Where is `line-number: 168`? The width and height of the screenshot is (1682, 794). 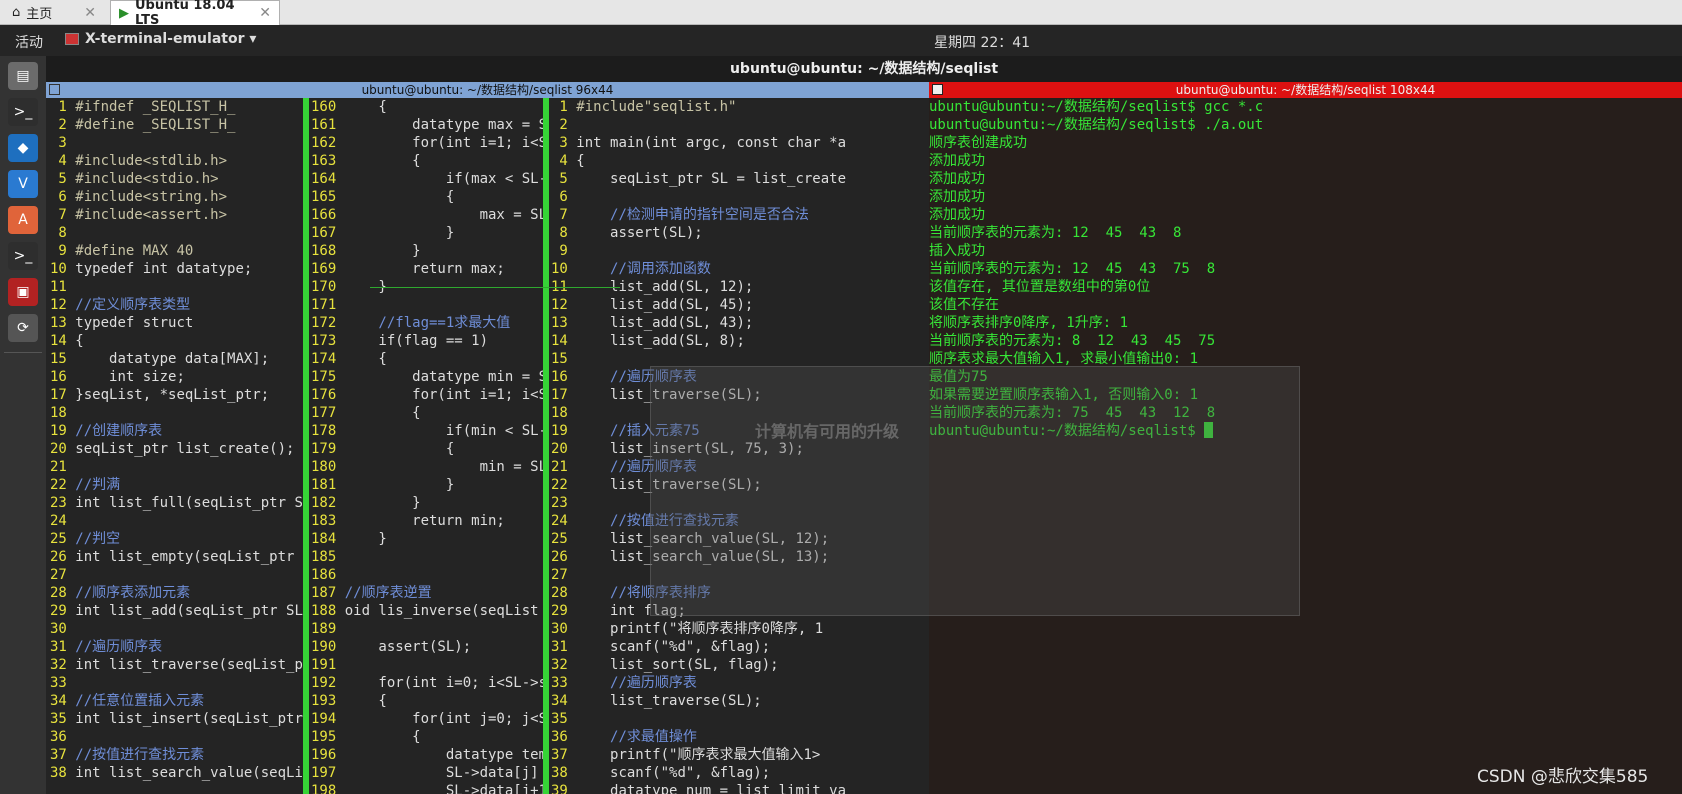
line-number: 168 is located at coordinates (328, 251).